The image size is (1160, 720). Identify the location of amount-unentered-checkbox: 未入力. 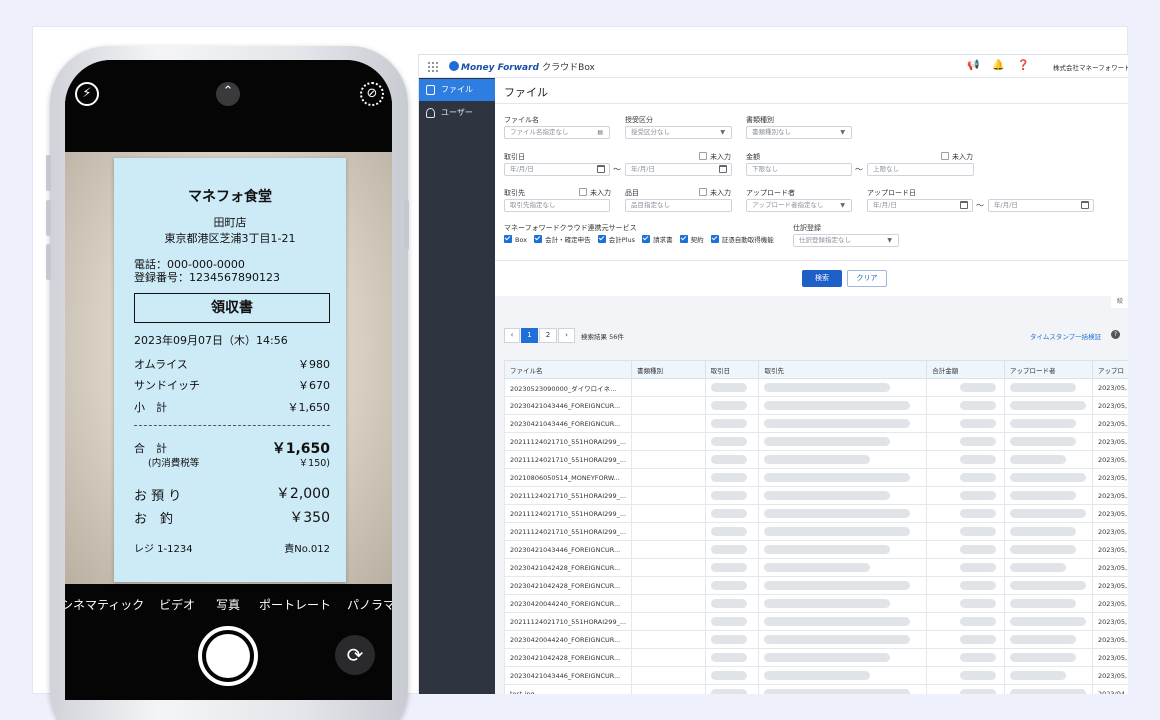
(957, 157).